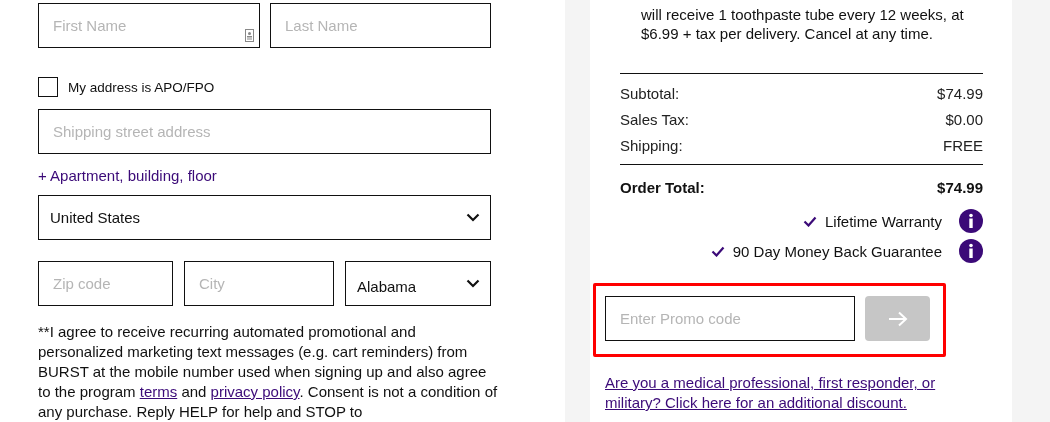 The width and height of the screenshot is (1050, 422). What do you see at coordinates (255, 391) in the screenshot?
I see `privacy-policy-link: privacy policy` at bounding box center [255, 391].